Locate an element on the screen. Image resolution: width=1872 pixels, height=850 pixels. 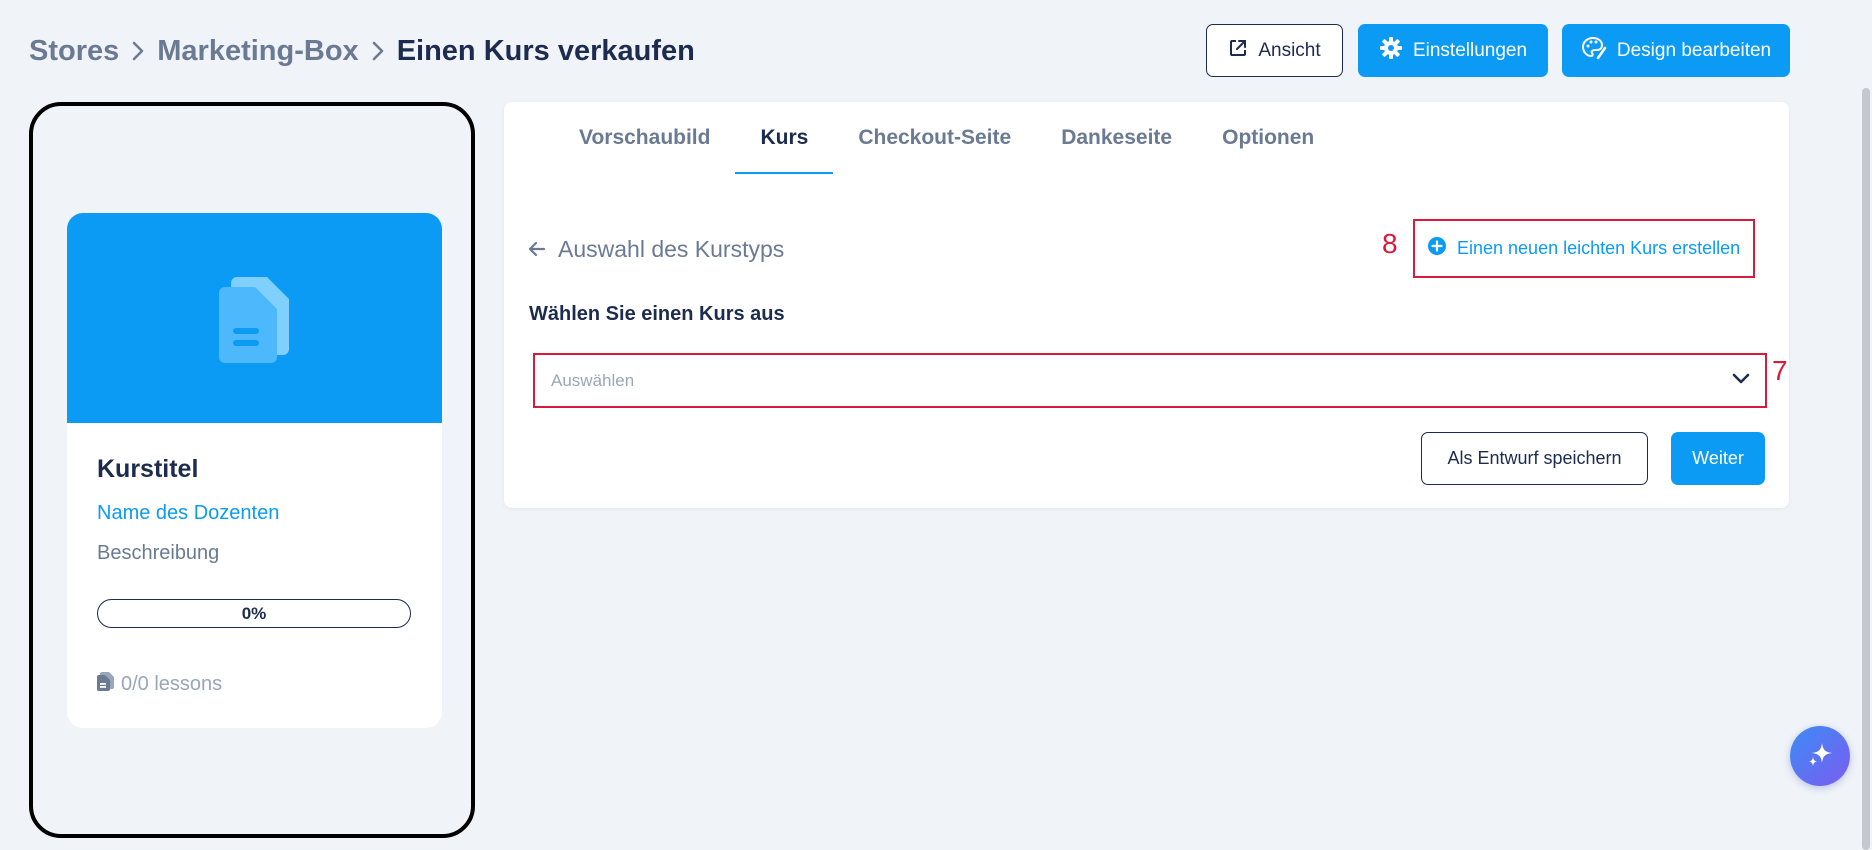
tab-checkout-page: Checkout-Seite is located at coordinates (934, 138).